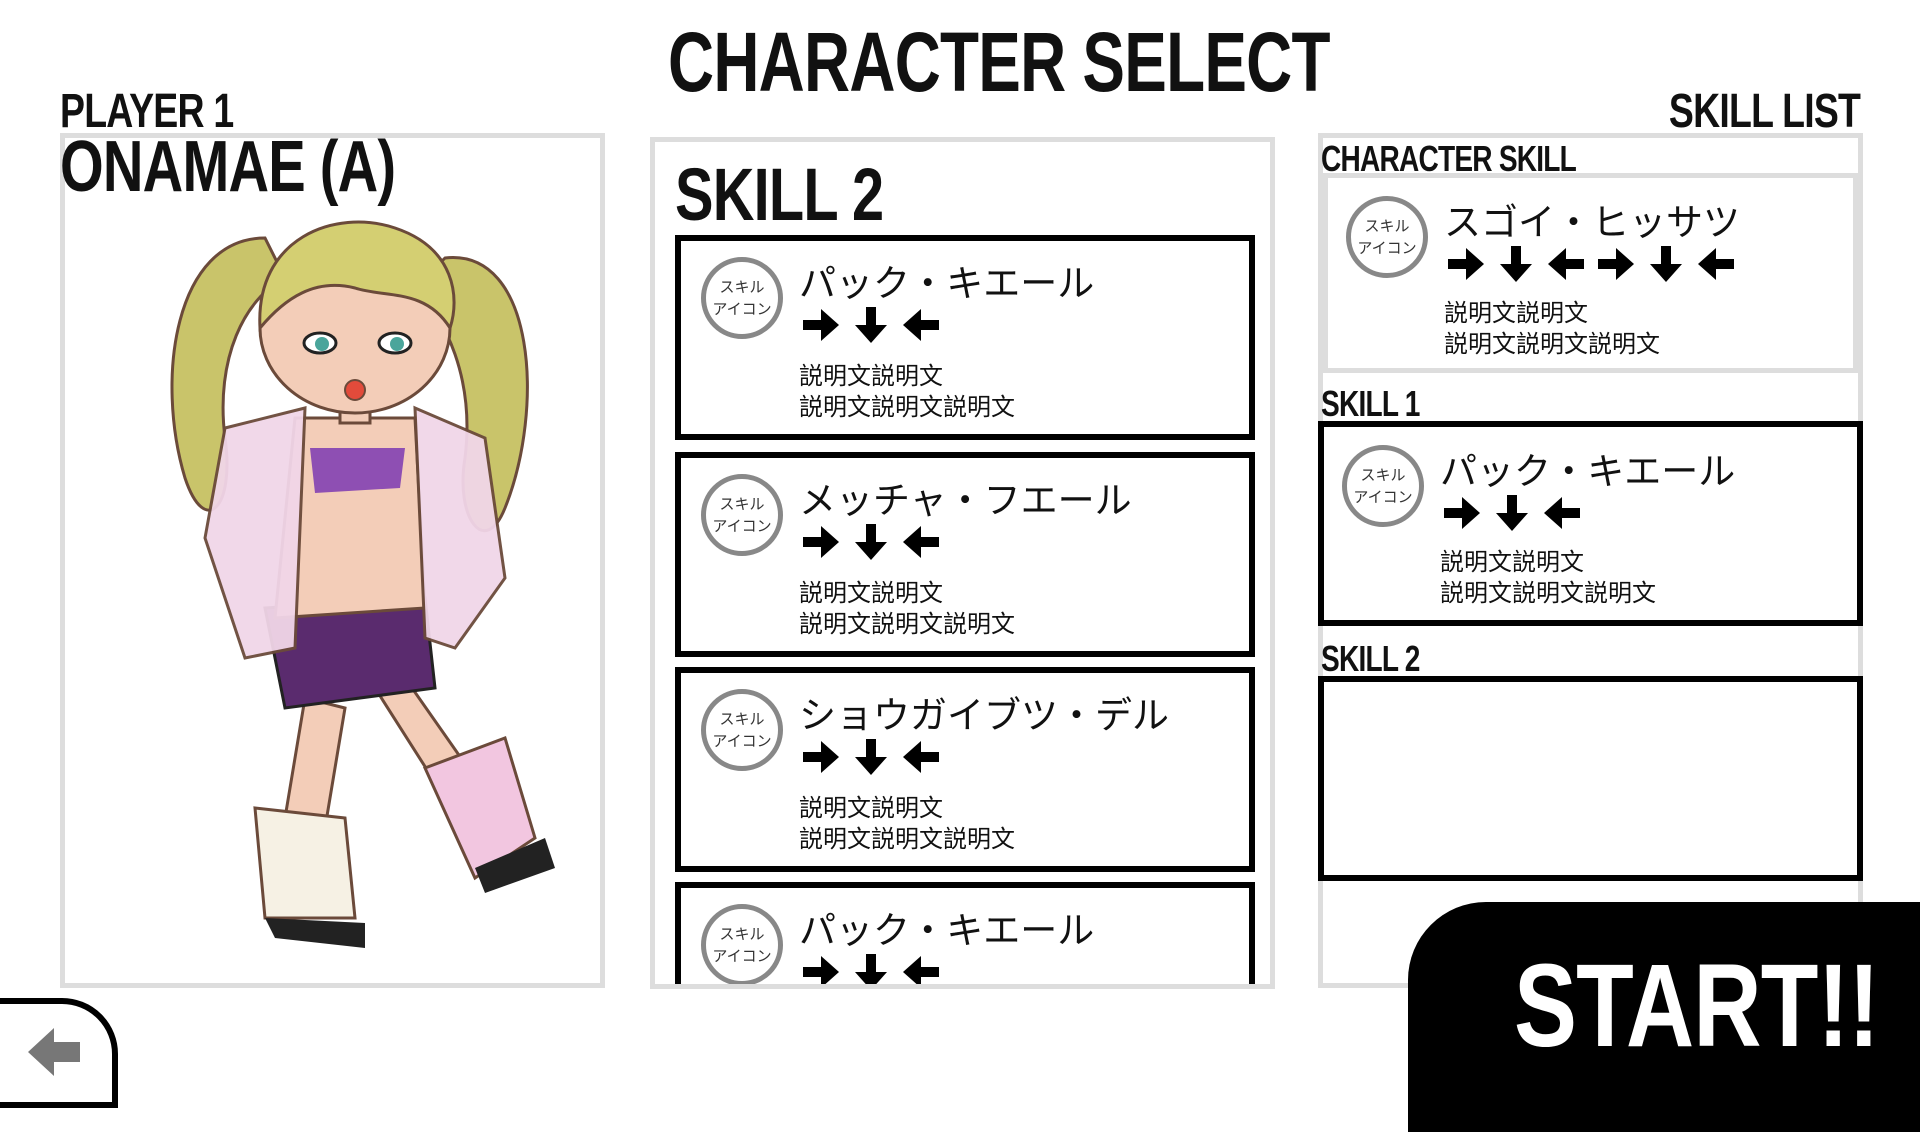 This screenshot has width=1920, height=1132. I want to click on skill-option-card: スキル アイコン パック・キエール, so click(965, 933).